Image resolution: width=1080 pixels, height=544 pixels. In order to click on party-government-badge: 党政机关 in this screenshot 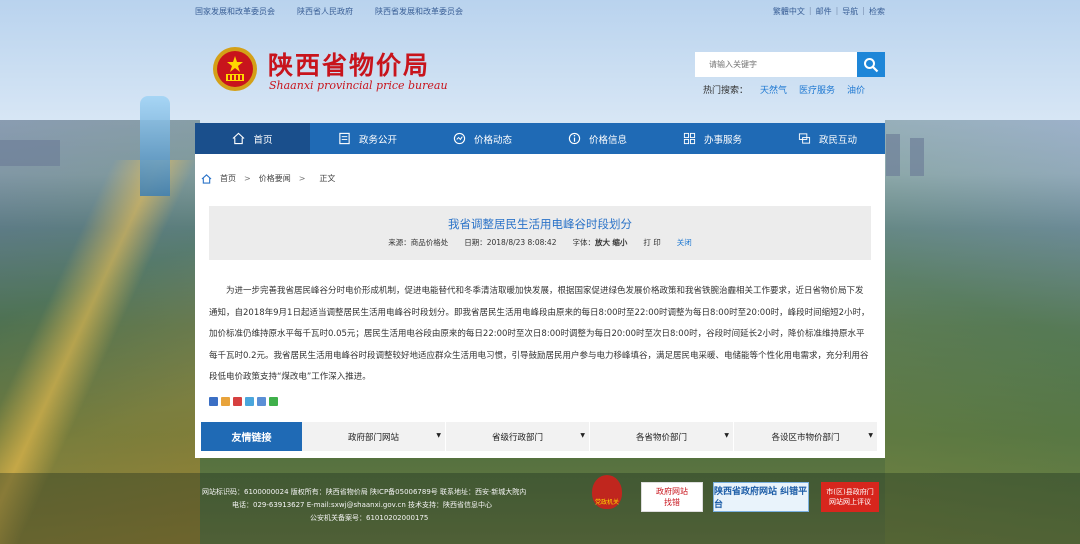, I will do `click(607, 492)`.